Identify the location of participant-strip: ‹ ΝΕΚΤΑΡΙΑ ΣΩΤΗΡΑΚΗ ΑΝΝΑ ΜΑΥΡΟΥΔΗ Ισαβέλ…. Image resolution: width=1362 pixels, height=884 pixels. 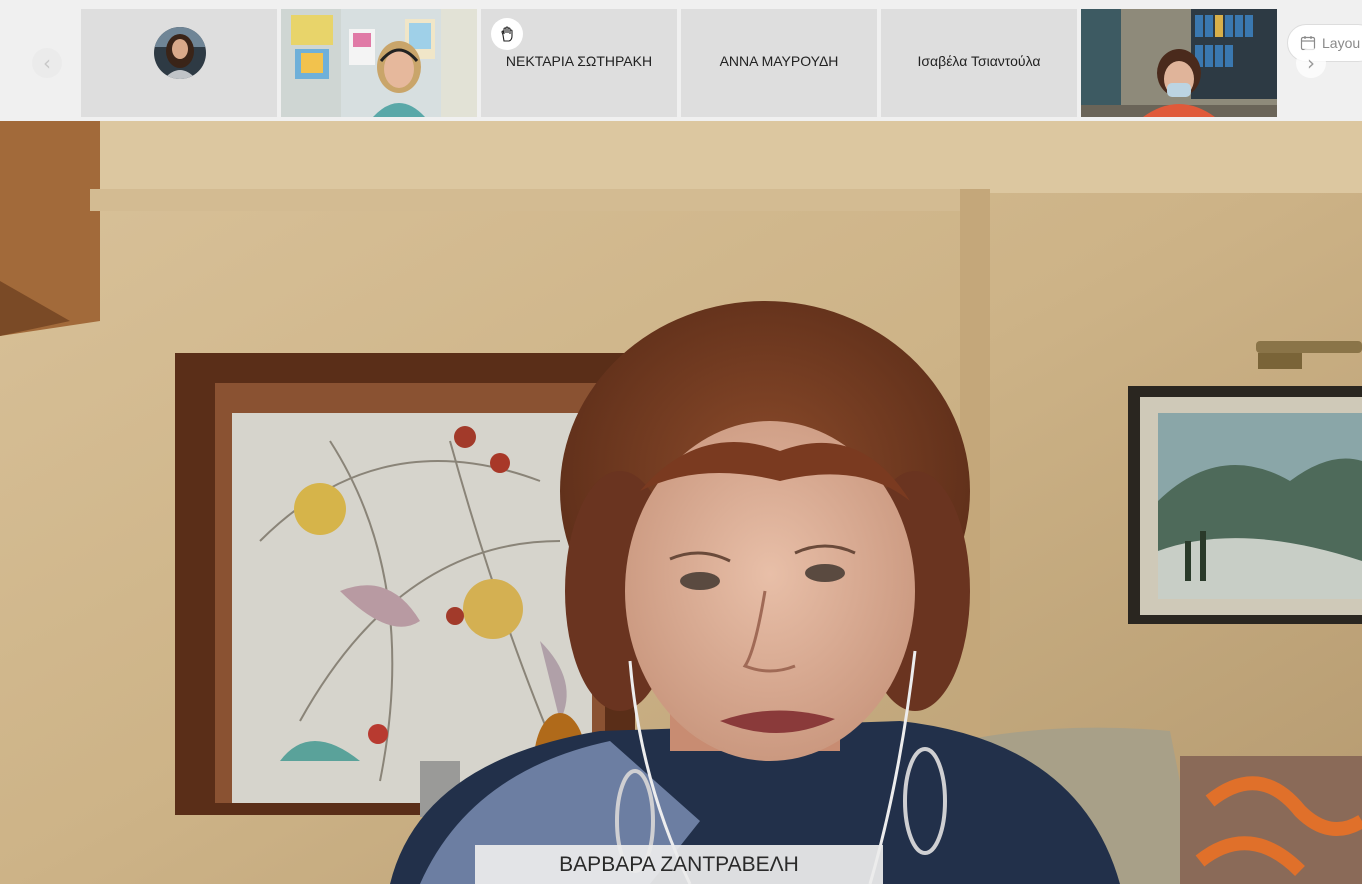
(681, 60).